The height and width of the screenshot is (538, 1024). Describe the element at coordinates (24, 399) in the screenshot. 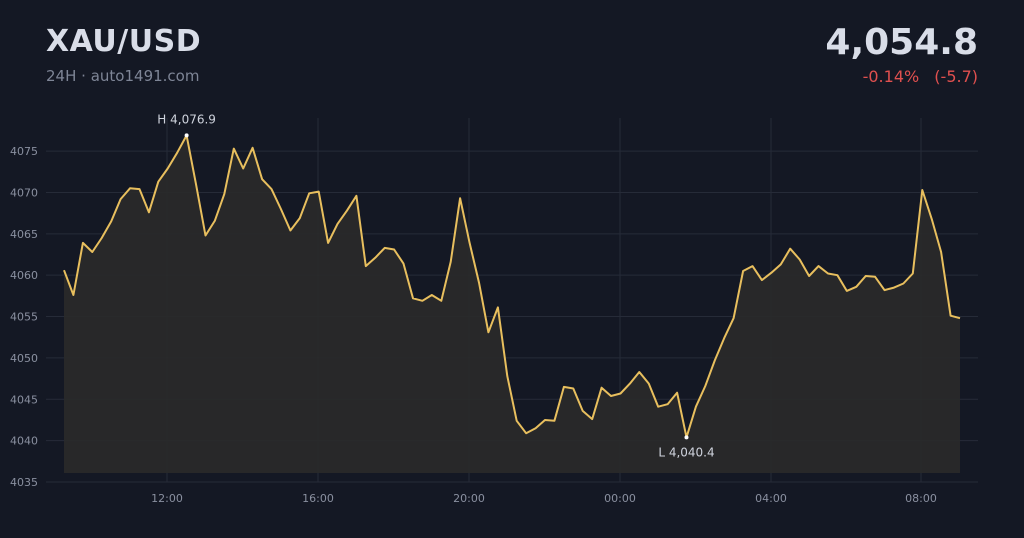

I see `y-tick-label: 4045` at that location.